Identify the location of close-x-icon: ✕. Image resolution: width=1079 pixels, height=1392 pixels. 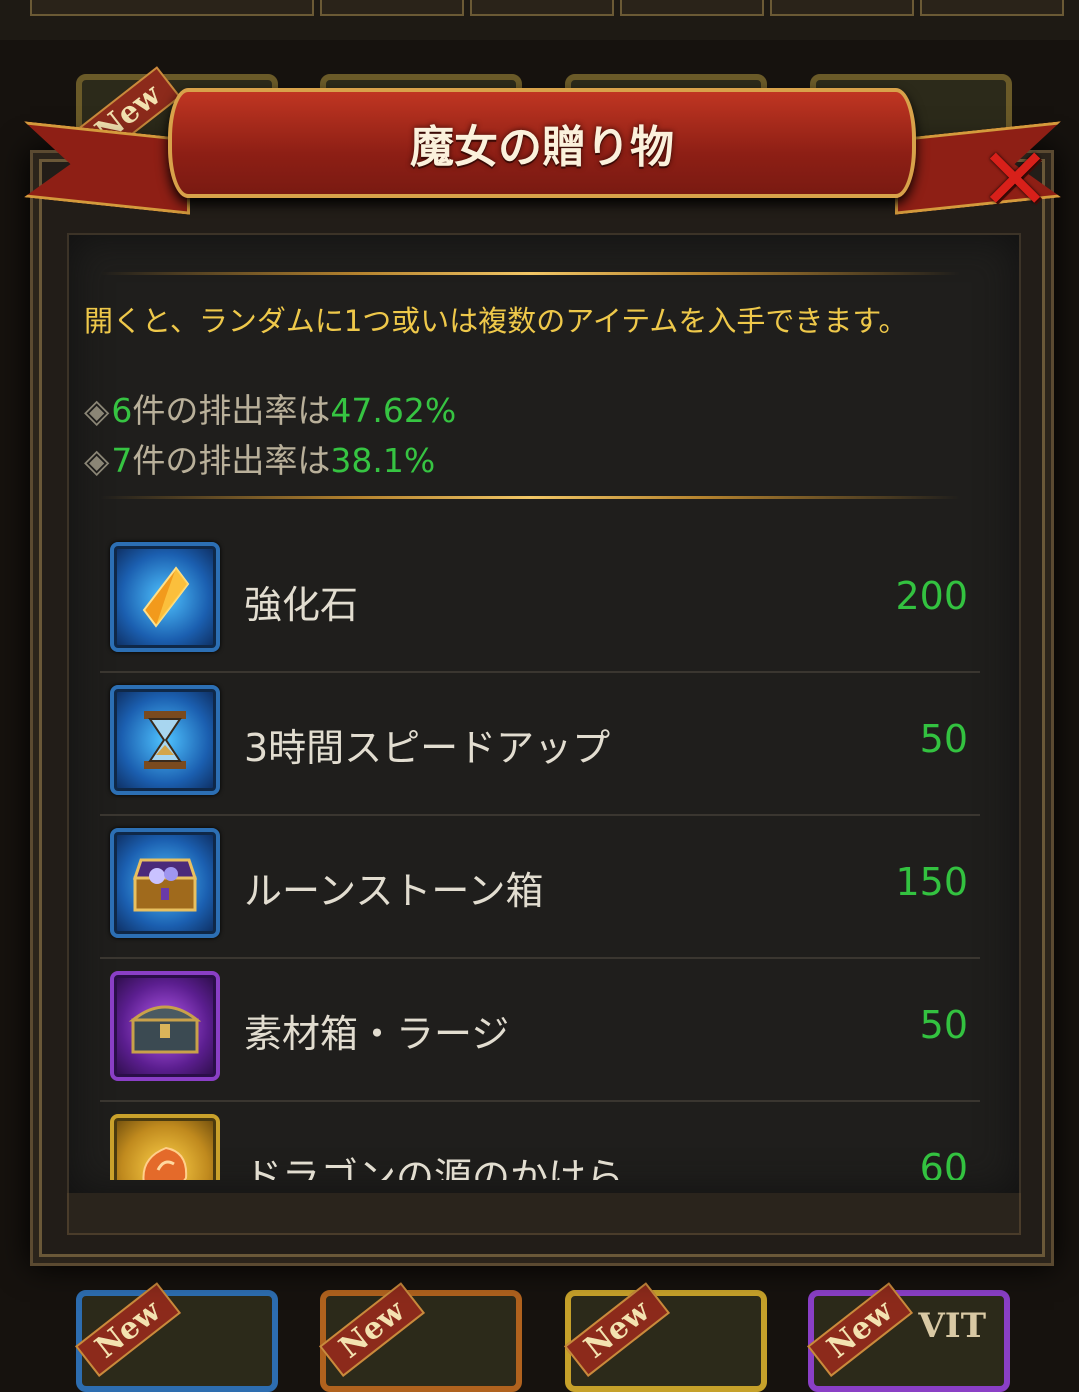
(1015, 180).